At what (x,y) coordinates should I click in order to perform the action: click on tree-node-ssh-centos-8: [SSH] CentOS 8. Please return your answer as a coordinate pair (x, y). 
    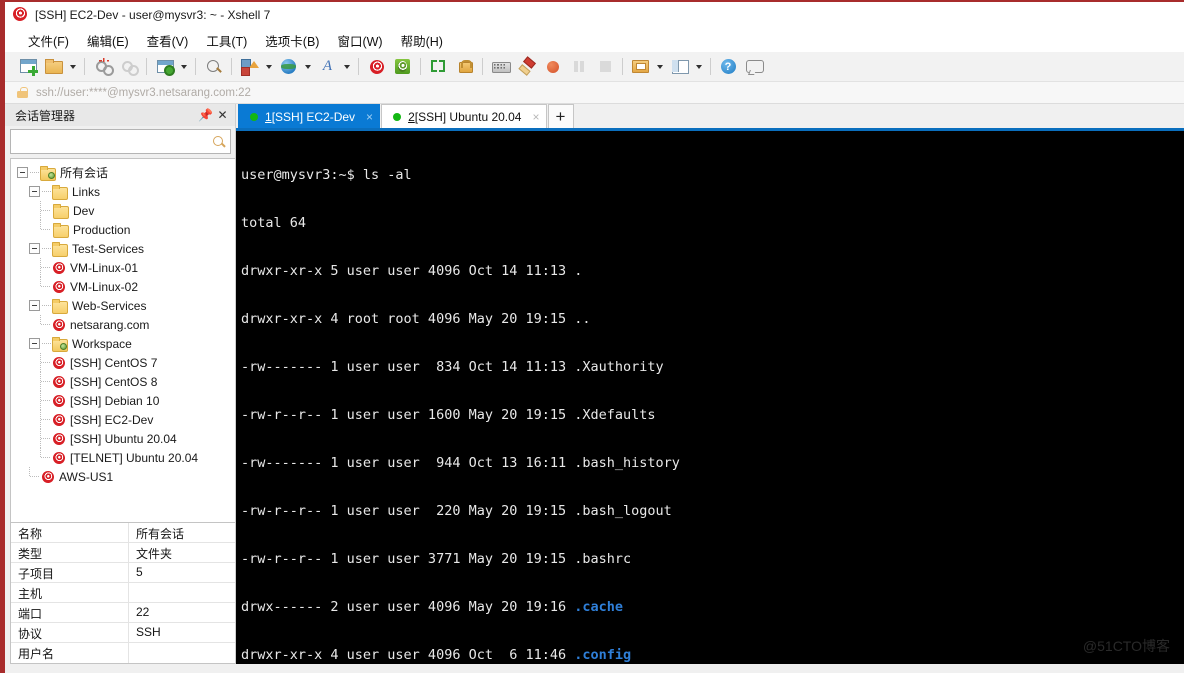
    Looking at the image, I should click on (123, 381).